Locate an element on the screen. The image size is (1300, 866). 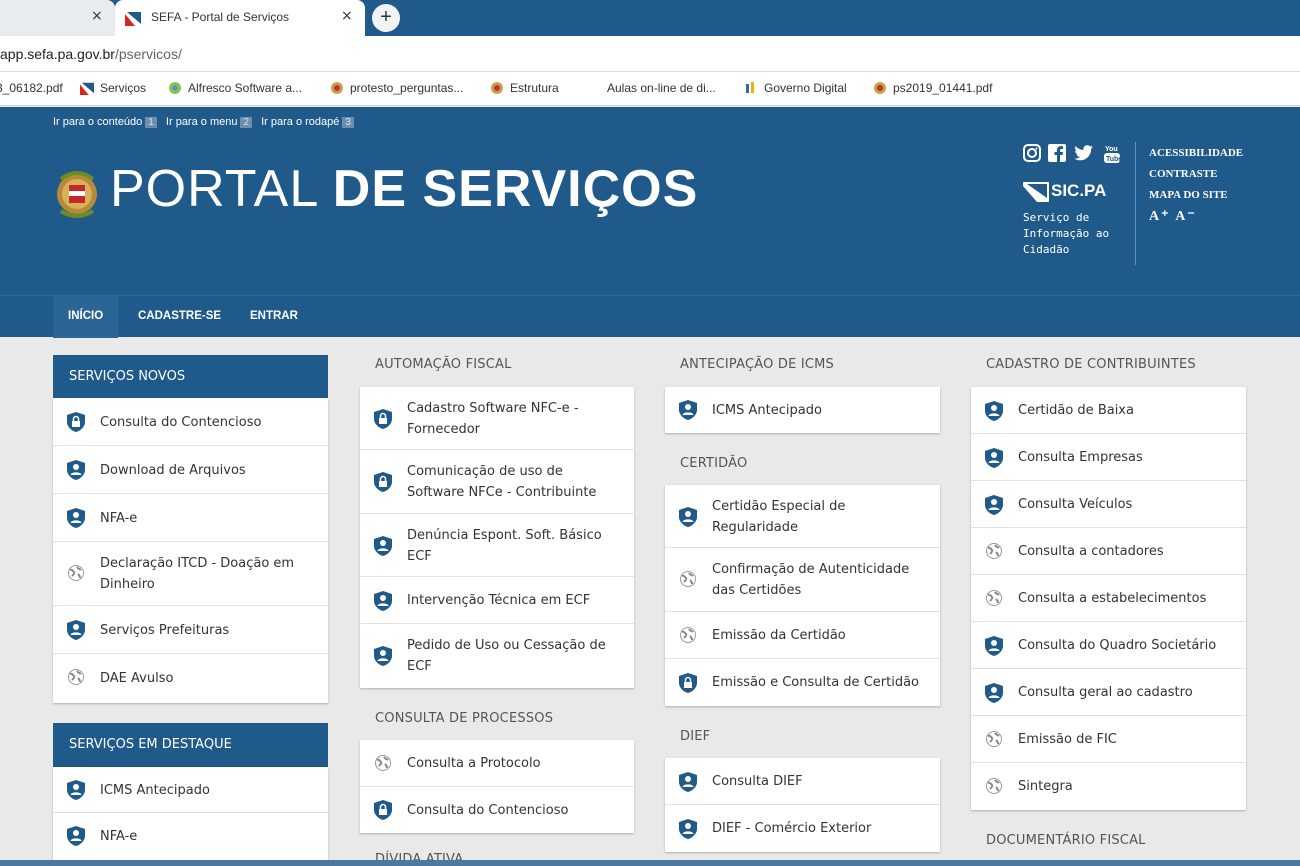
service-link: Denúncia Espont. Soft. Básico ECF is located at coordinates (497, 545).